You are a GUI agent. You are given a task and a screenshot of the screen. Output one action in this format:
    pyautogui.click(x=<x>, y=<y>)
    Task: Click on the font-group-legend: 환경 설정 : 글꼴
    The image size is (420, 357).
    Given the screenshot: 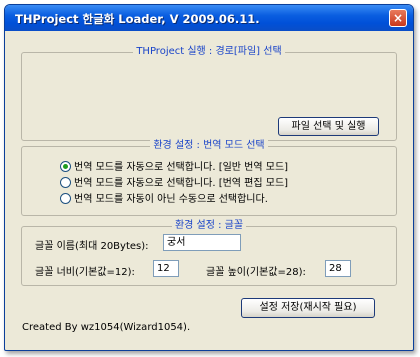 What is the action you would take?
    pyautogui.click(x=209, y=225)
    